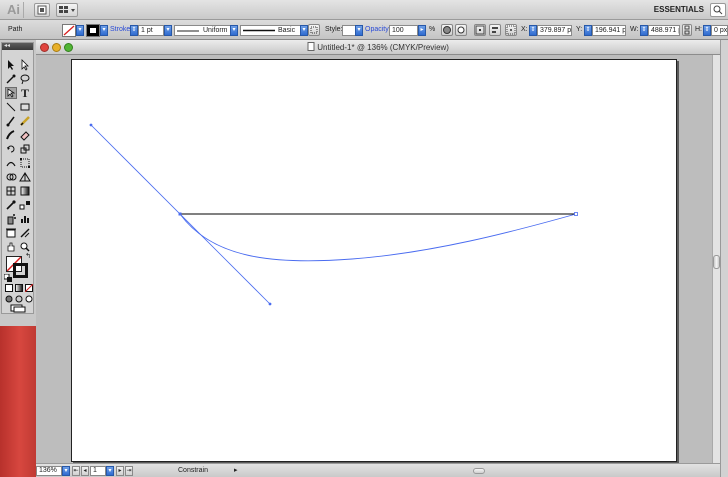 Image resolution: width=728 pixels, height=477 pixels. What do you see at coordinates (378, 237) in the screenshot?
I see `selected-curve-path` at bounding box center [378, 237].